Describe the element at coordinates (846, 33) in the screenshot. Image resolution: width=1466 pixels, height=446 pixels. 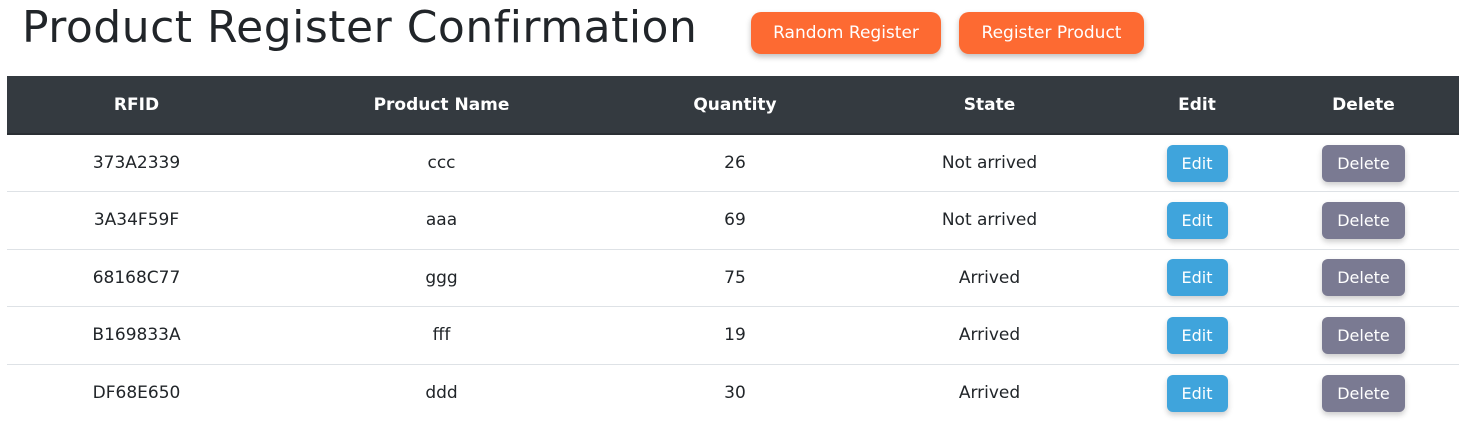
I see `random-register-button: Random Register` at that location.